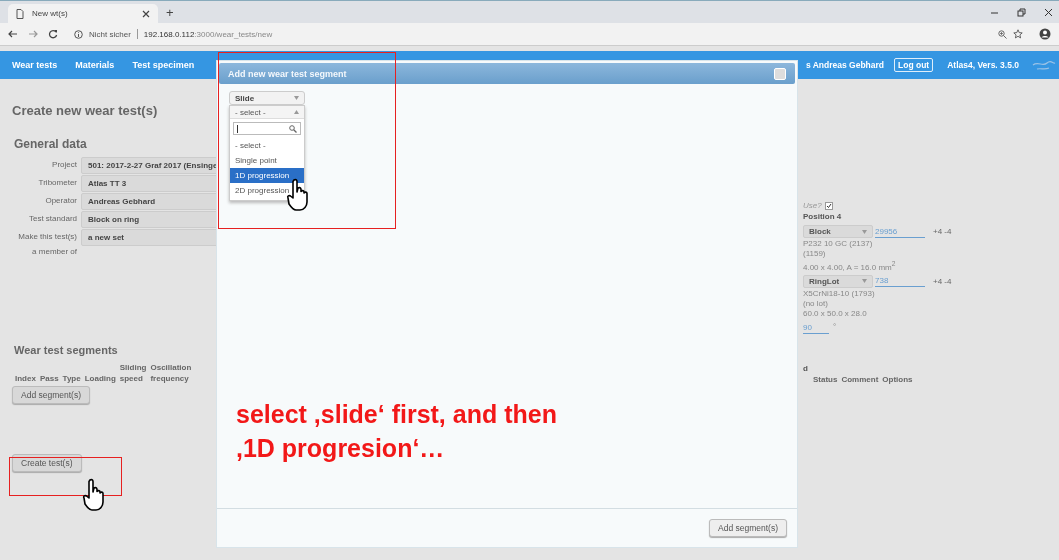 The image size is (1059, 560). What do you see at coordinates (835, 313) in the screenshot?
I see `specimen-info: 60.0 x 50.0 x 28.0` at bounding box center [835, 313].